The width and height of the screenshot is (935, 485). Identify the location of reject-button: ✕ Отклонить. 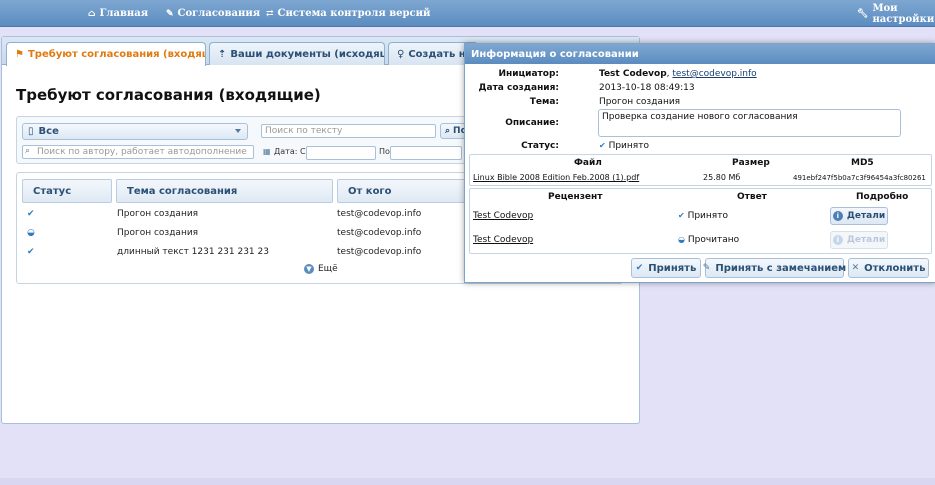
(888, 268).